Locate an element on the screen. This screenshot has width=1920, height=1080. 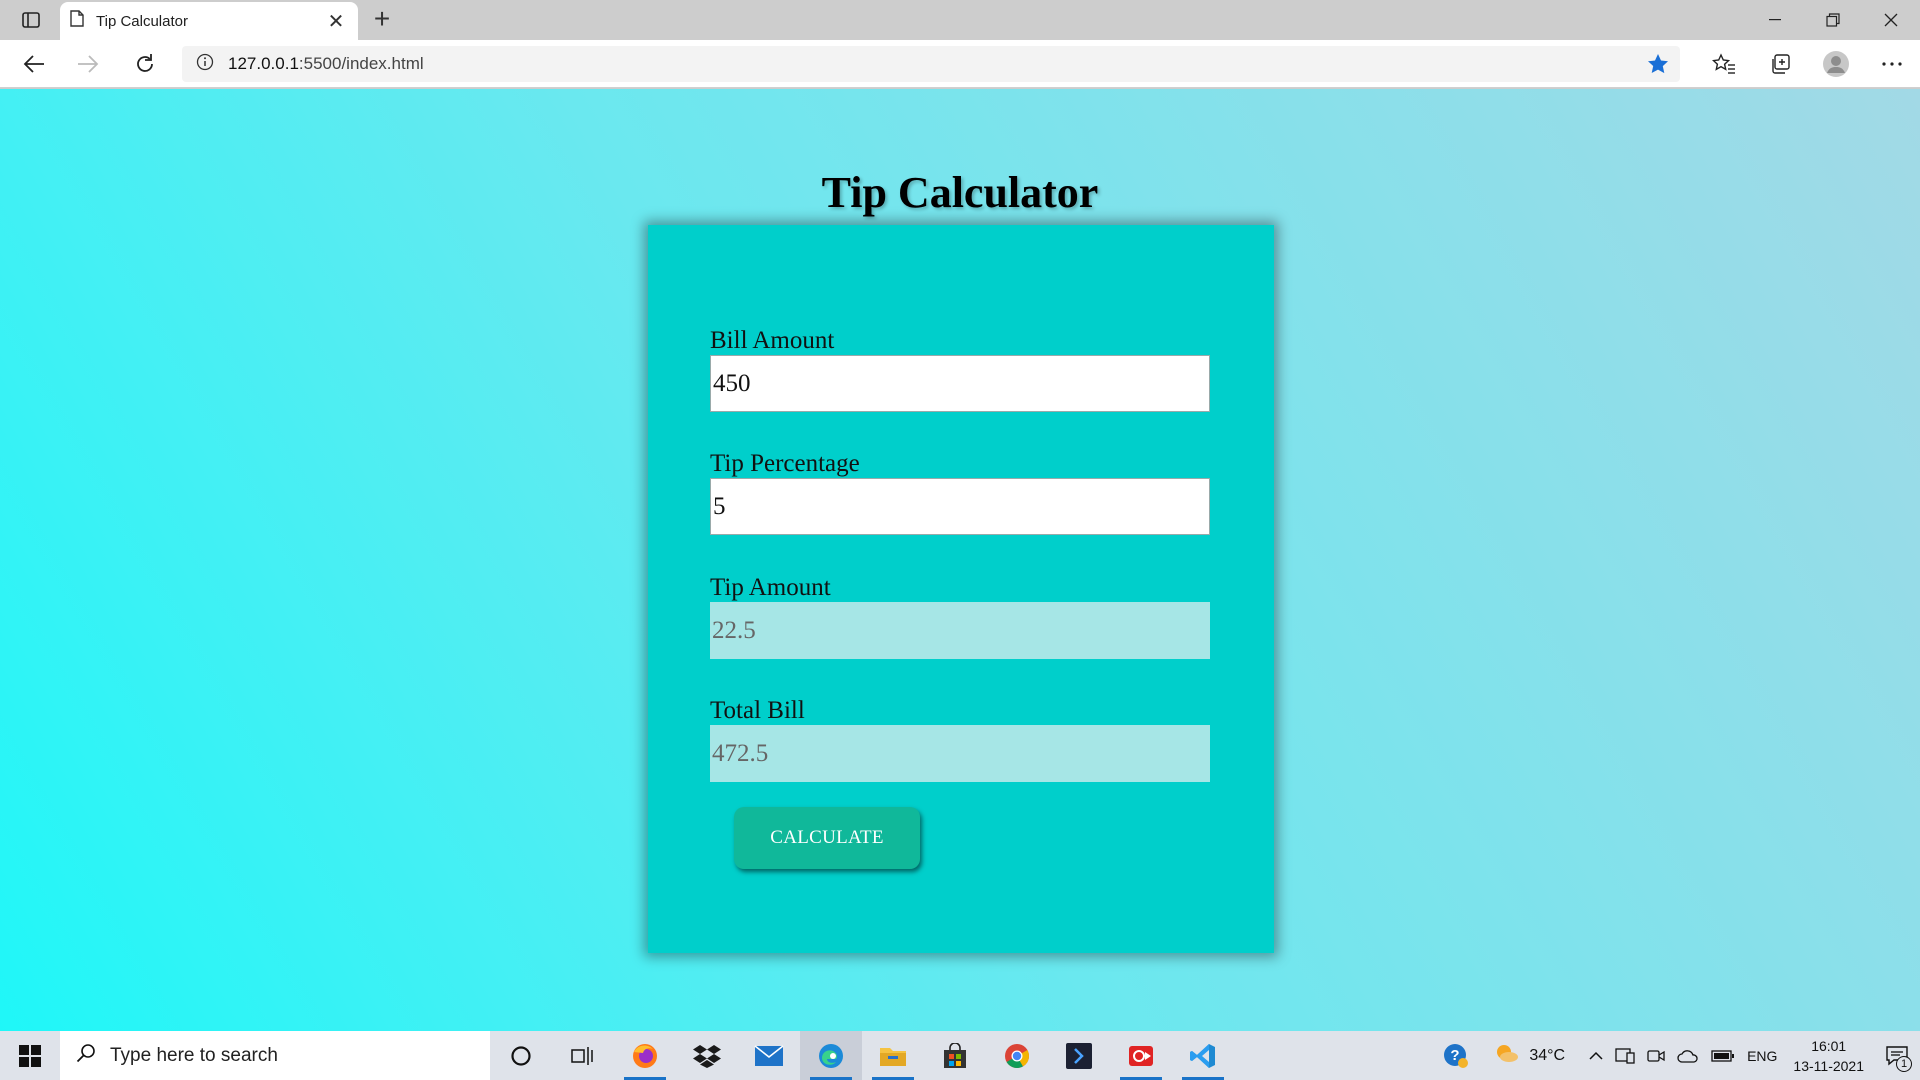
total-bill-output: 472.5 is located at coordinates (960, 753).